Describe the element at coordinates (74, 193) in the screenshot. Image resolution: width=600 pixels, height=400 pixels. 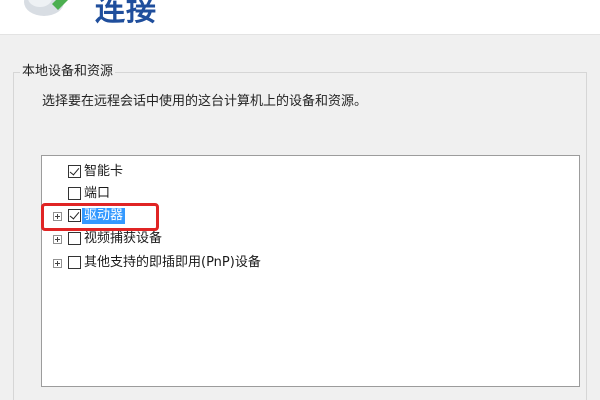
I see `ports-checkbox` at that location.